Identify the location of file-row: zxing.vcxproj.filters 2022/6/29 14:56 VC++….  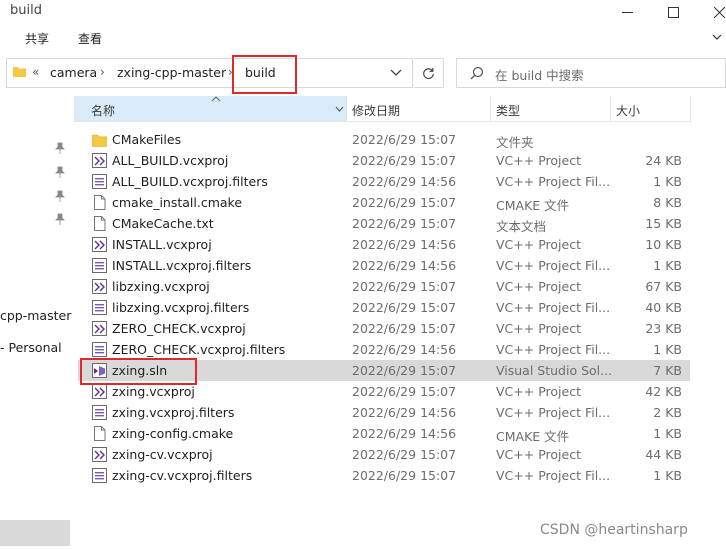
(384, 412).